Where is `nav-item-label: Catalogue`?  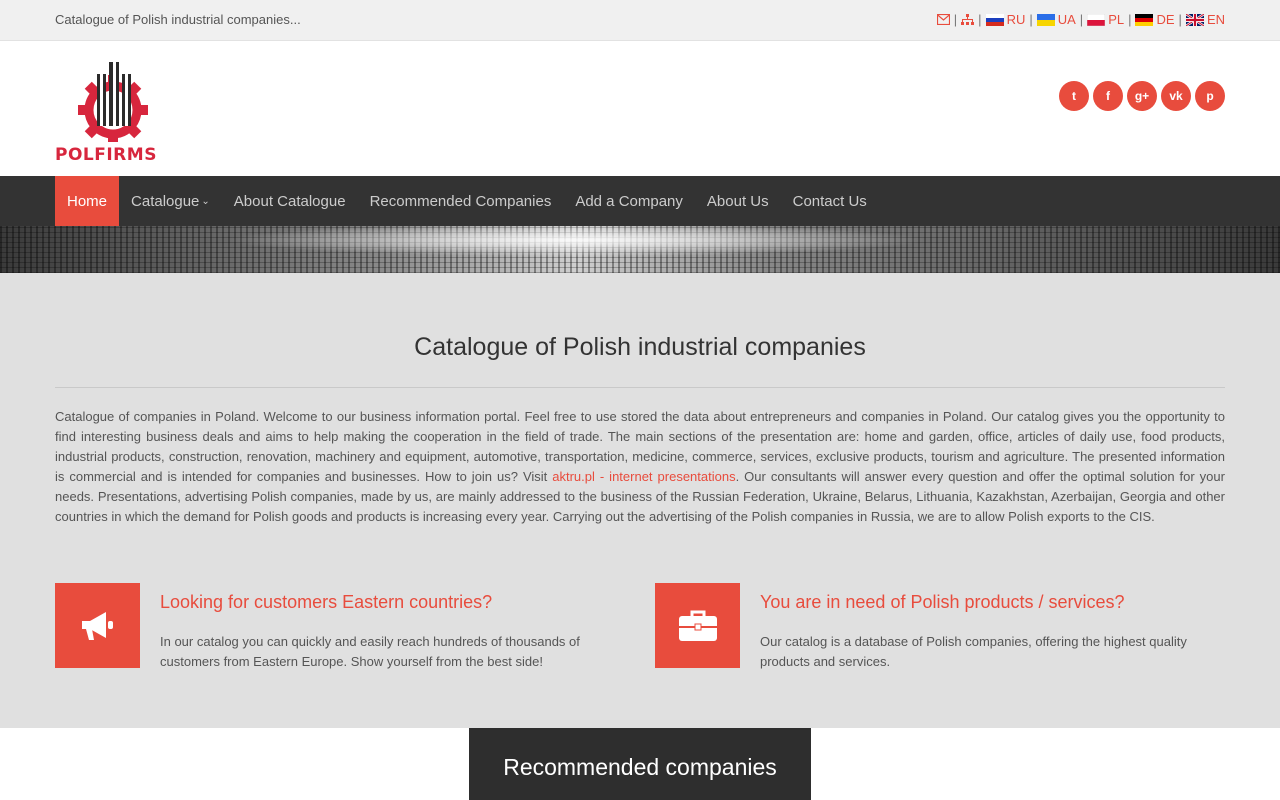
nav-item-label: Catalogue is located at coordinates (165, 201).